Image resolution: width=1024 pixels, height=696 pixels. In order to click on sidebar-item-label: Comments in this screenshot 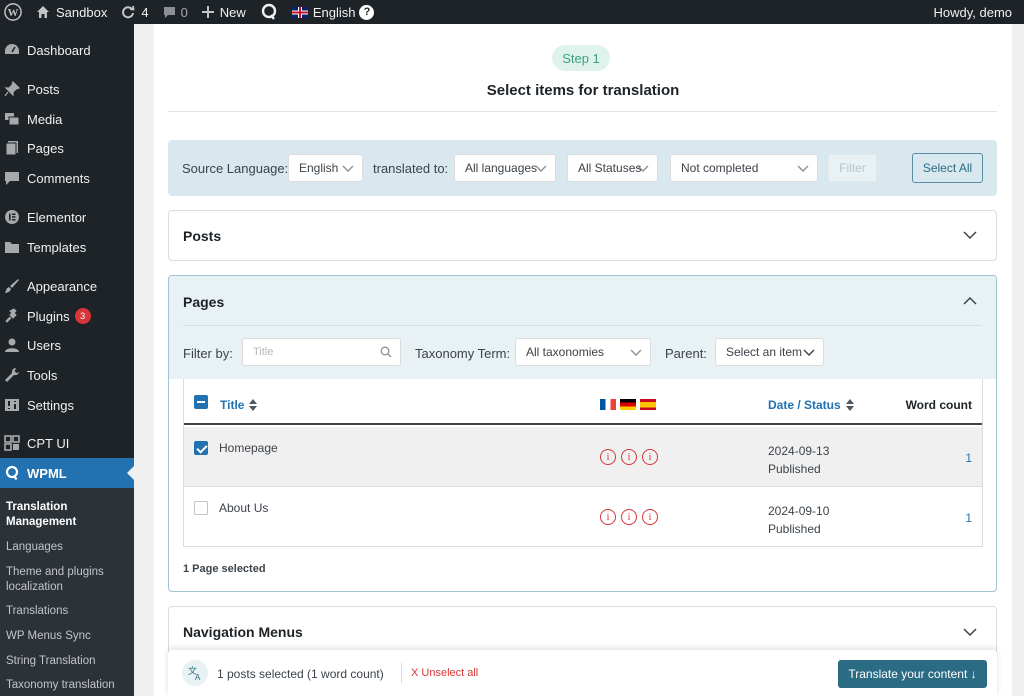, I will do `click(58, 178)`.